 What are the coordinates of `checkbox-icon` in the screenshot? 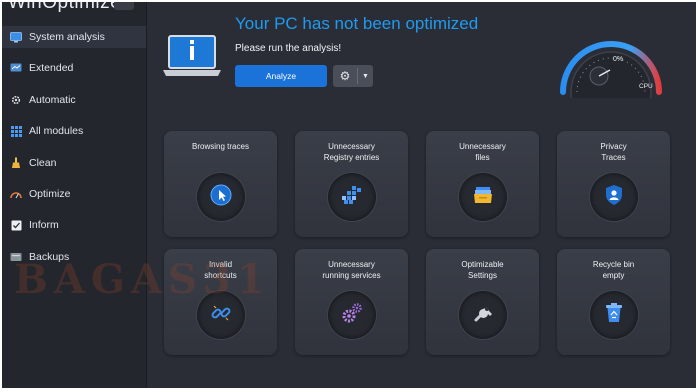 It's located at (16, 225).